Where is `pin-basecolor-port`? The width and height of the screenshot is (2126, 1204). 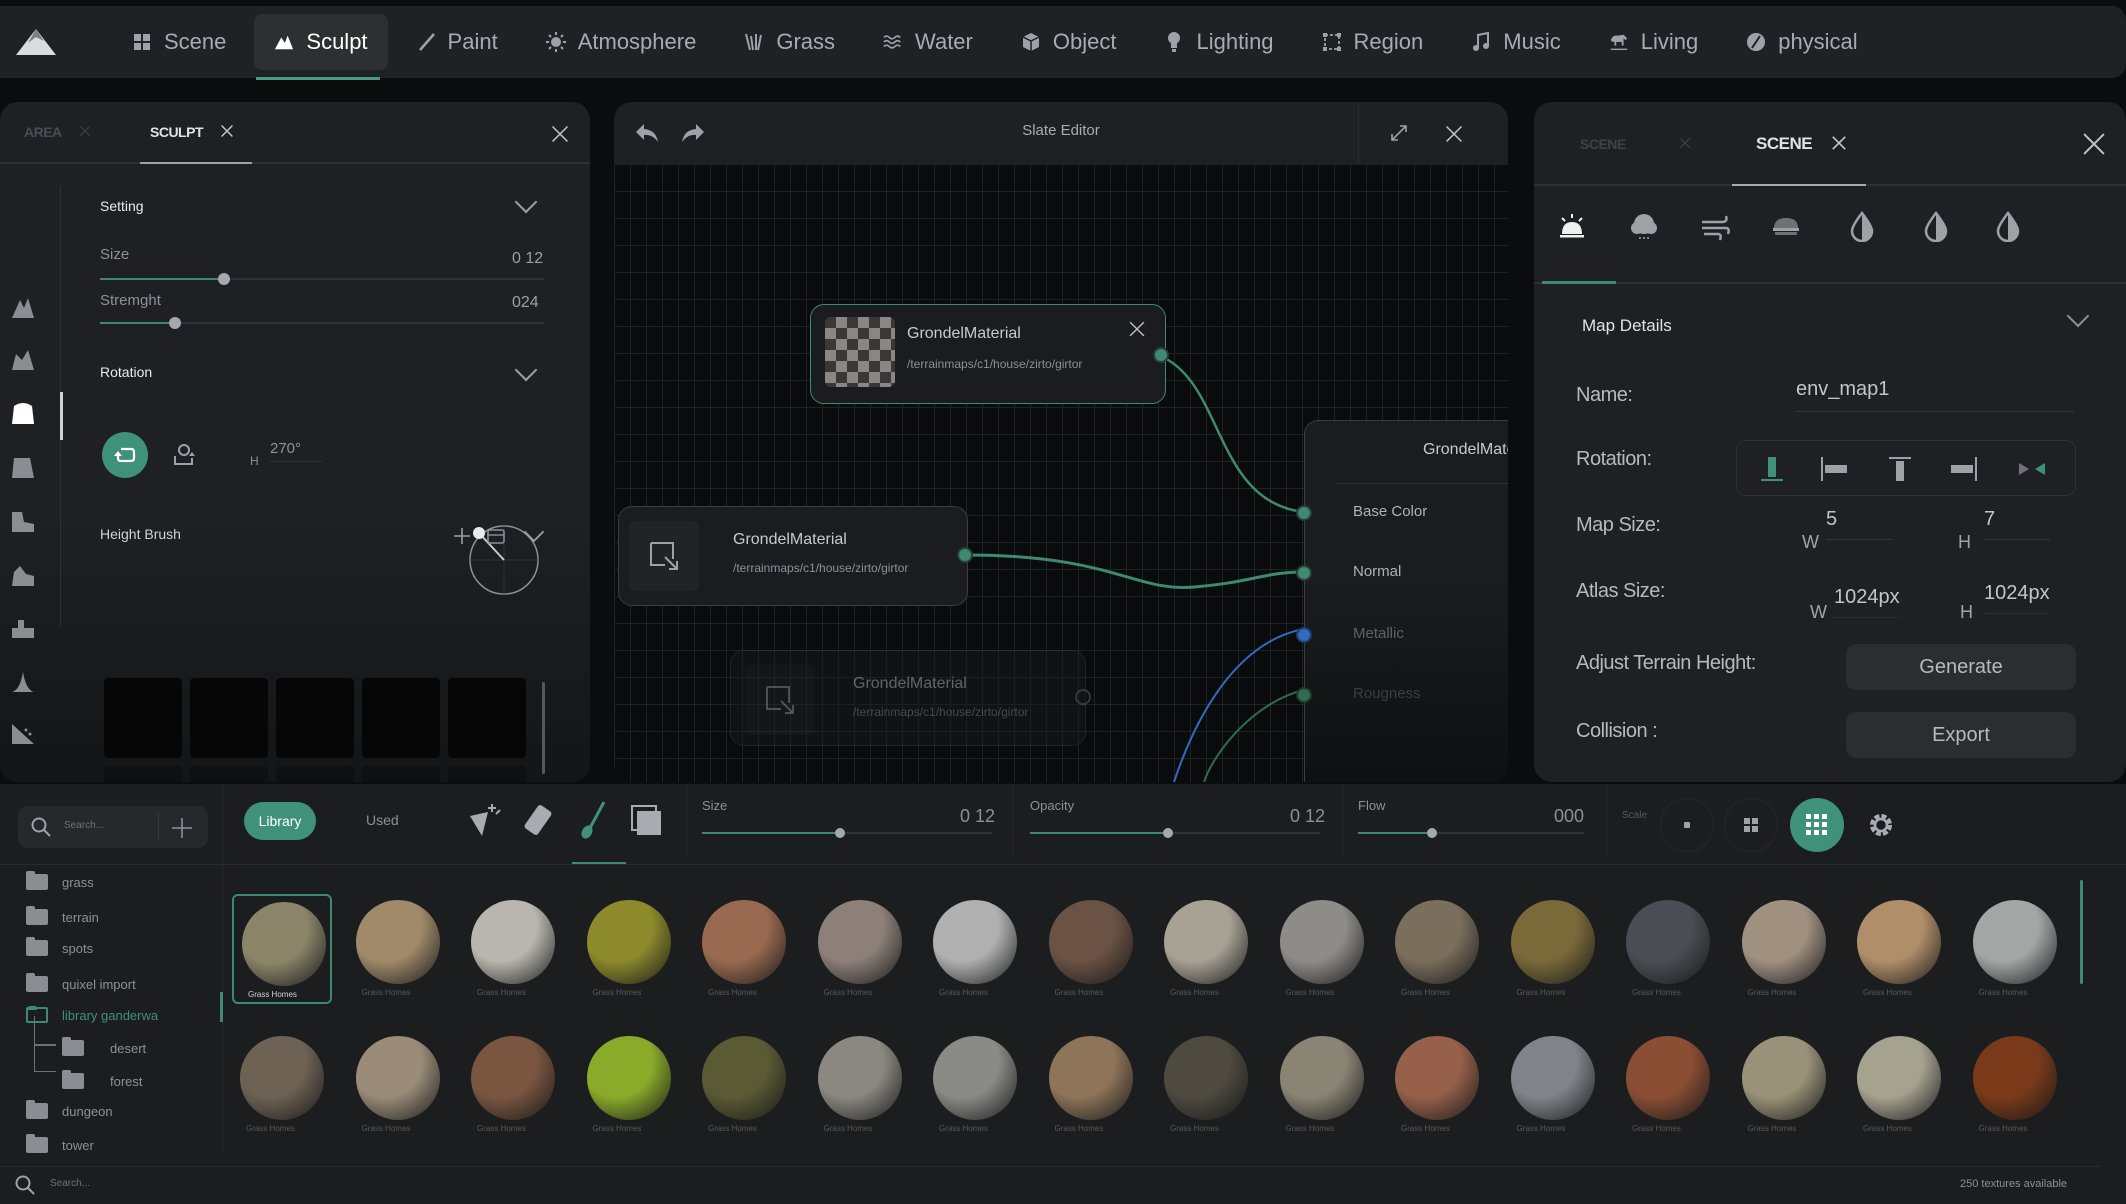
pin-basecolor-port is located at coordinates (1304, 513).